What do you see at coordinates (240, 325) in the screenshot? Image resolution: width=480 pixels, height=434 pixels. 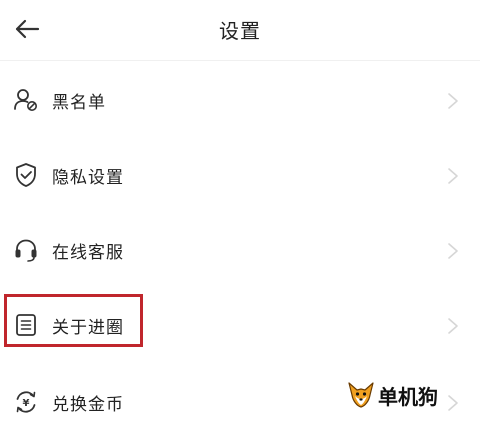 I see `menu-item-about: 关于进圈` at bounding box center [240, 325].